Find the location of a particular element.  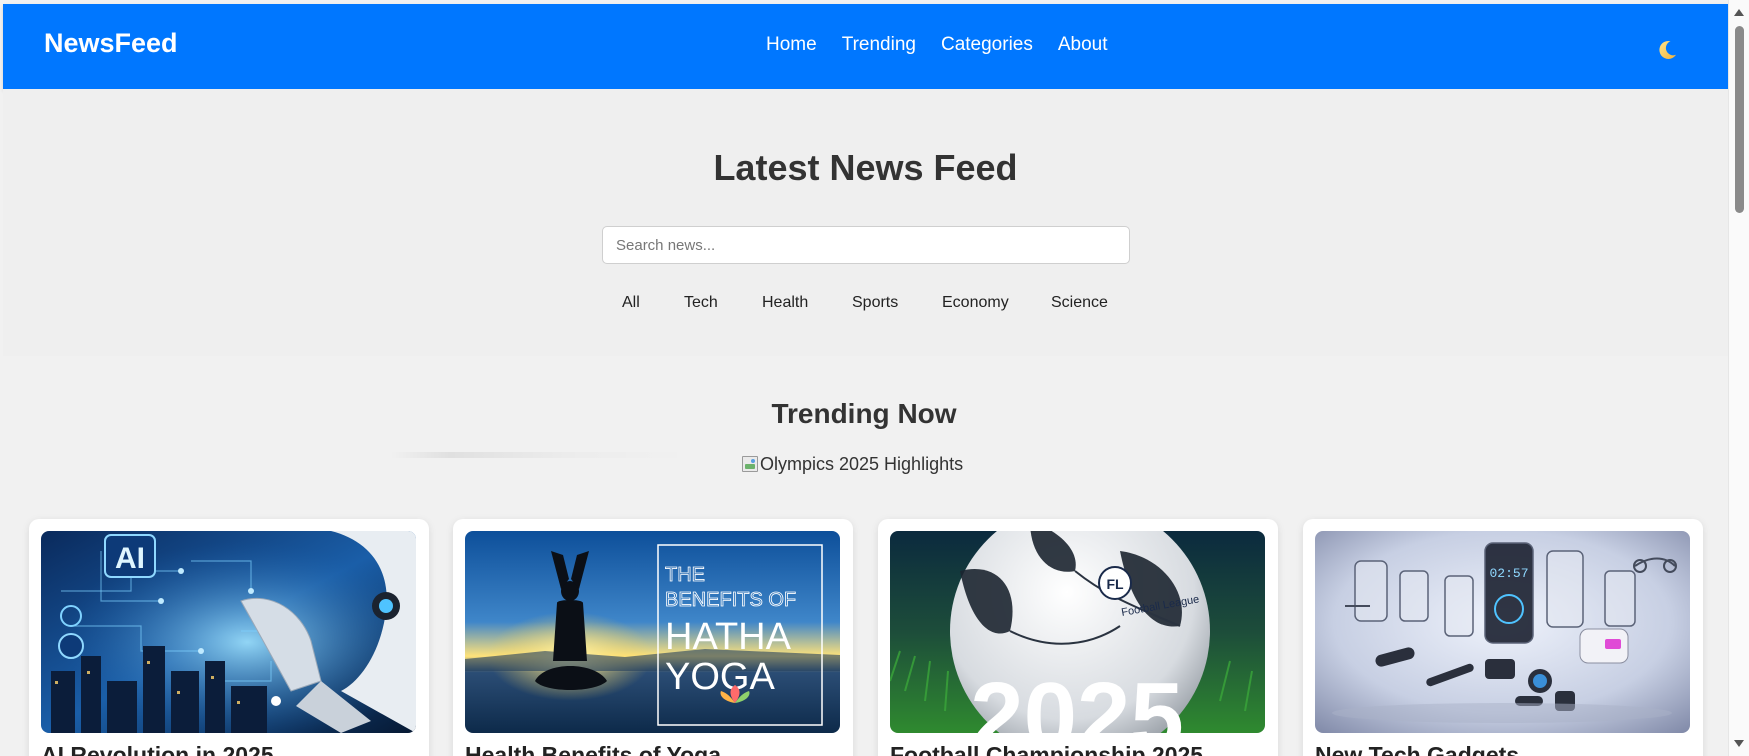

broken-image-icon is located at coordinates (750, 464).